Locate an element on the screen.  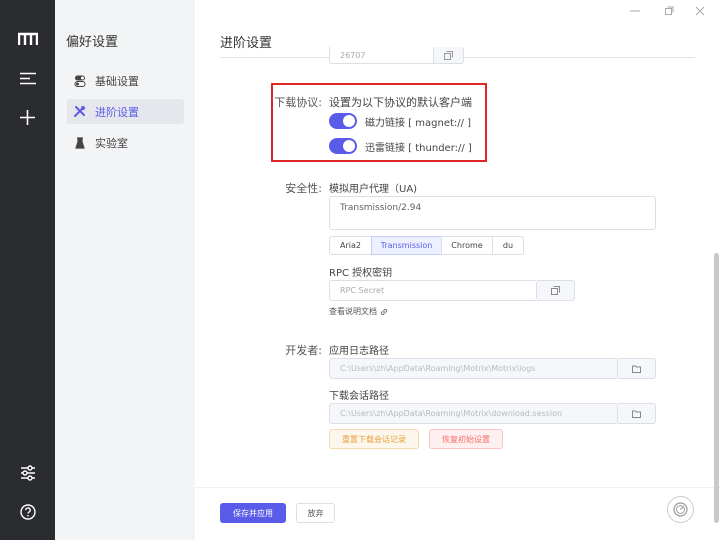
download-protocol-description: 设置为以下协议的默认客户端 is located at coordinates (400, 102).